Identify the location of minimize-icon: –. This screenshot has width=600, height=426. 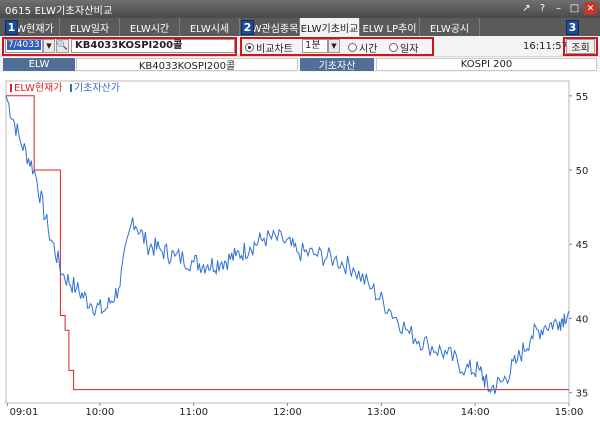
(558, 8).